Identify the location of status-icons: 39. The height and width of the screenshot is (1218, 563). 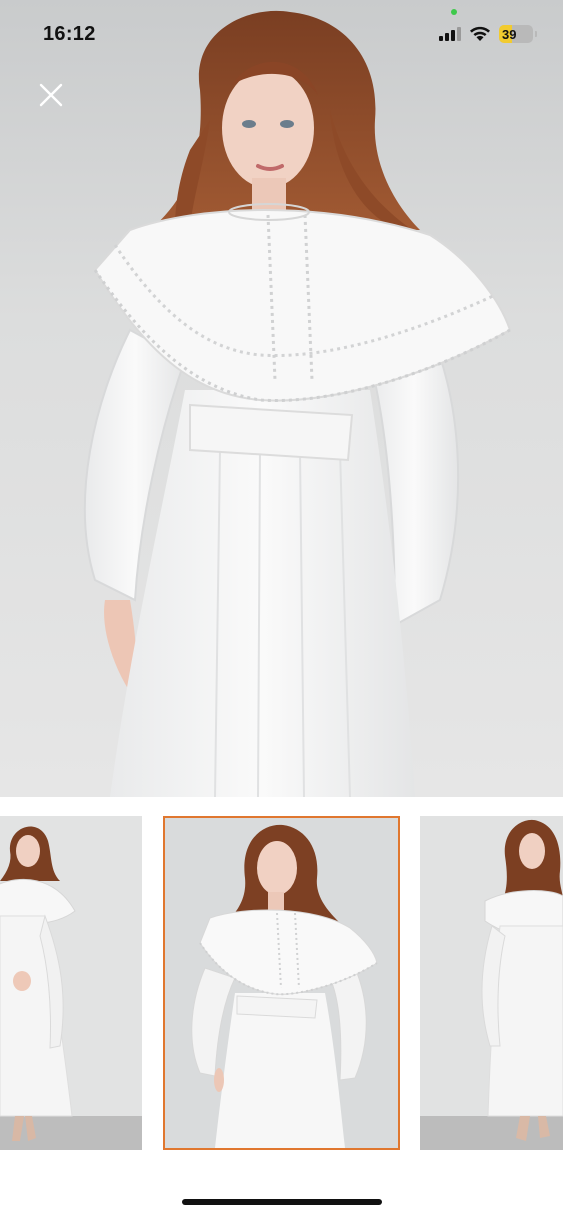
(488, 34).